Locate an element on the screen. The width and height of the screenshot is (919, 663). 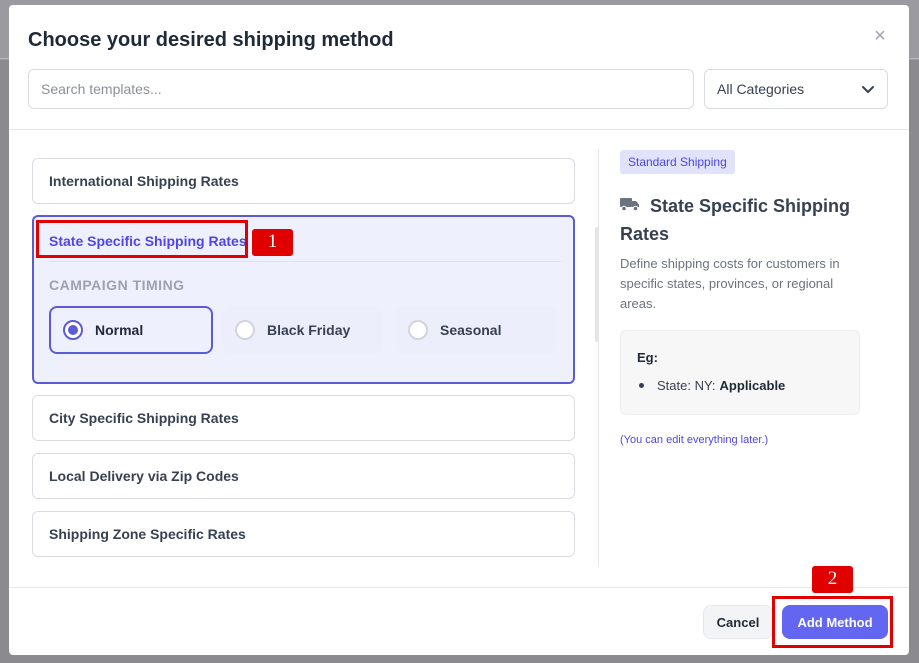
campaign-timing-label: CAMPAIGN TIMING is located at coordinates (117, 285).